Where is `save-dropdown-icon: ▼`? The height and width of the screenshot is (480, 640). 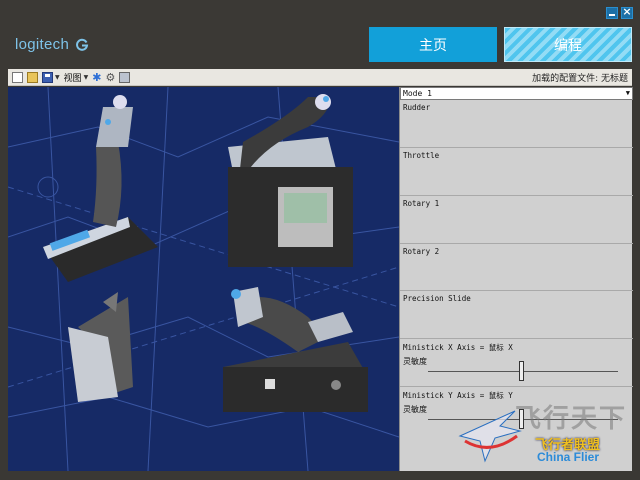 save-dropdown-icon: ▼ is located at coordinates (57, 77).